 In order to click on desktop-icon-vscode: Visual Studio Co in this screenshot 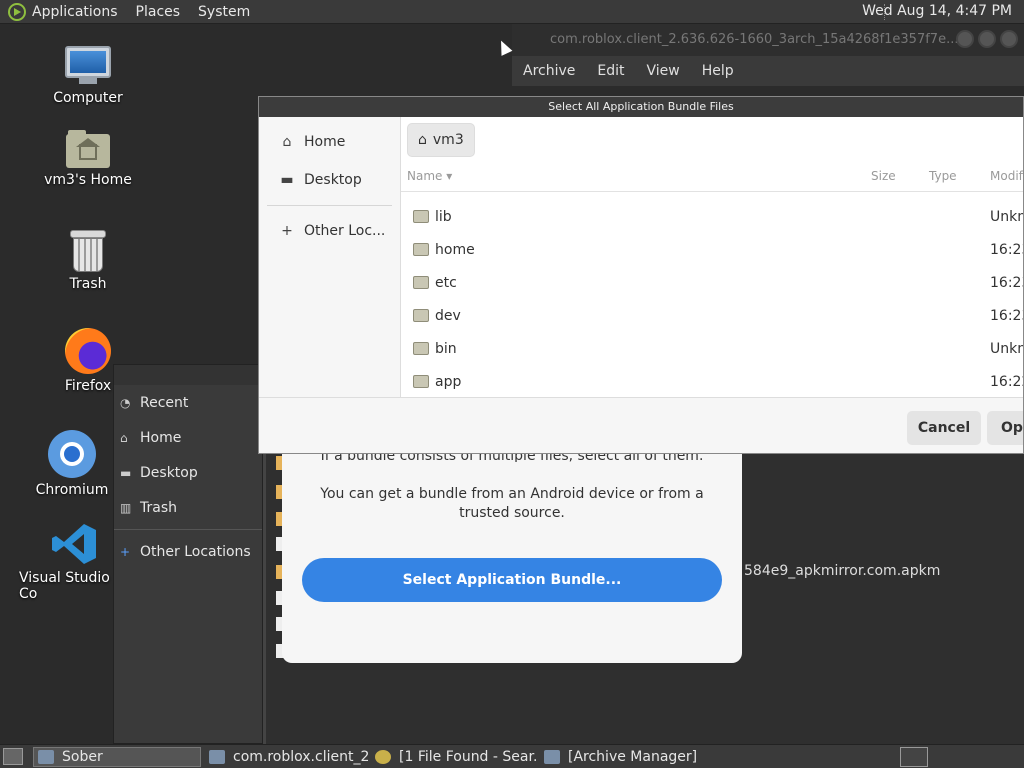, I will do `click(64, 562)`.